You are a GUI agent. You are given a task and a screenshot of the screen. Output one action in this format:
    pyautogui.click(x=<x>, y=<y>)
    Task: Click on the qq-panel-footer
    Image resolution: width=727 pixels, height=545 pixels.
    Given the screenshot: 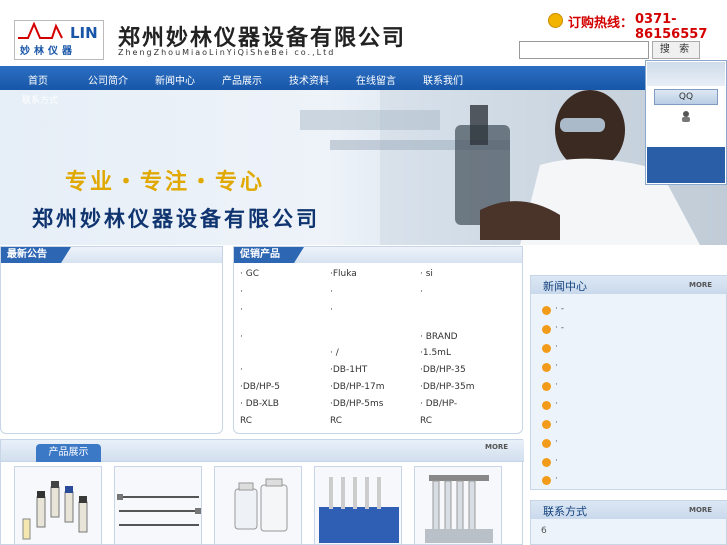 What is the action you would take?
    pyautogui.click(x=686, y=165)
    